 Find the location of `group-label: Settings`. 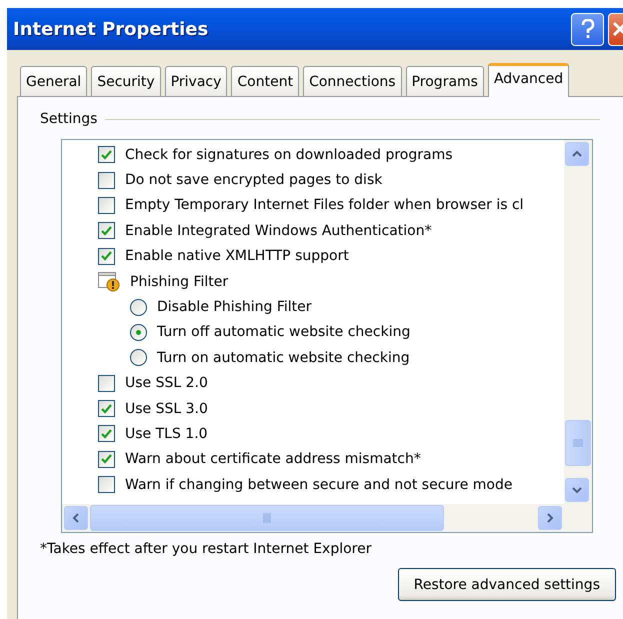

group-label: Settings is located at coordinates (69, 119).